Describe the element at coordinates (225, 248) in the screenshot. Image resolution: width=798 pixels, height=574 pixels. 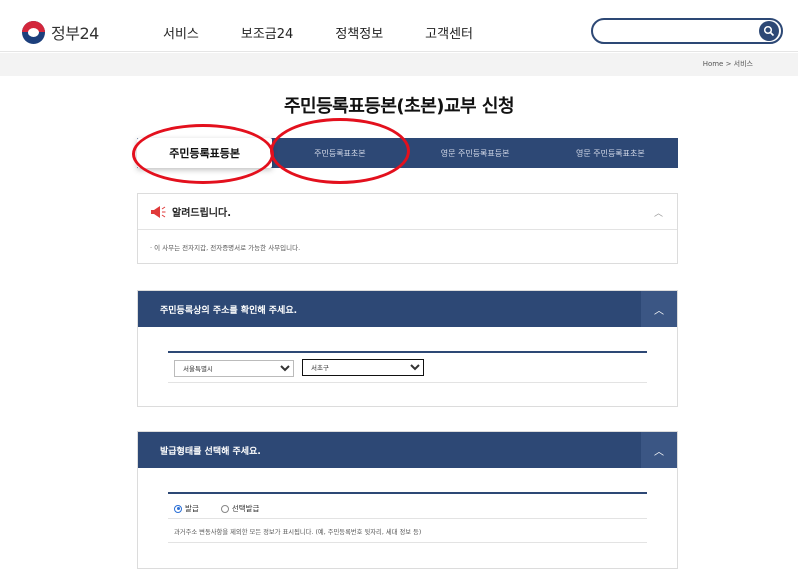
I see `notice-text: · 이 사무는 전자지갑, 전자증명서로 가능한 사무입니다.` at that location.